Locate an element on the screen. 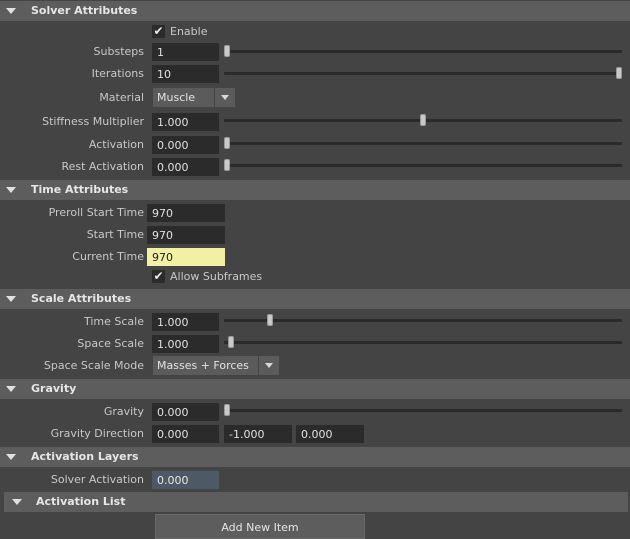 This screenshot has height=539, width=630. stiffness-multiplier-label: Stiffness Multiplier is located at coordinates (93, 121).